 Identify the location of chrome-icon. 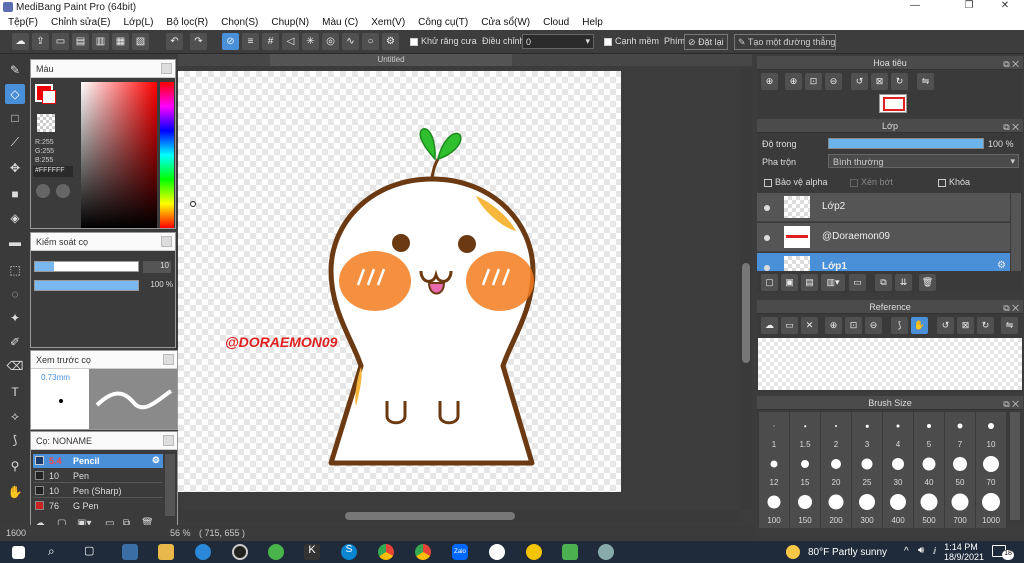
(386, 552).